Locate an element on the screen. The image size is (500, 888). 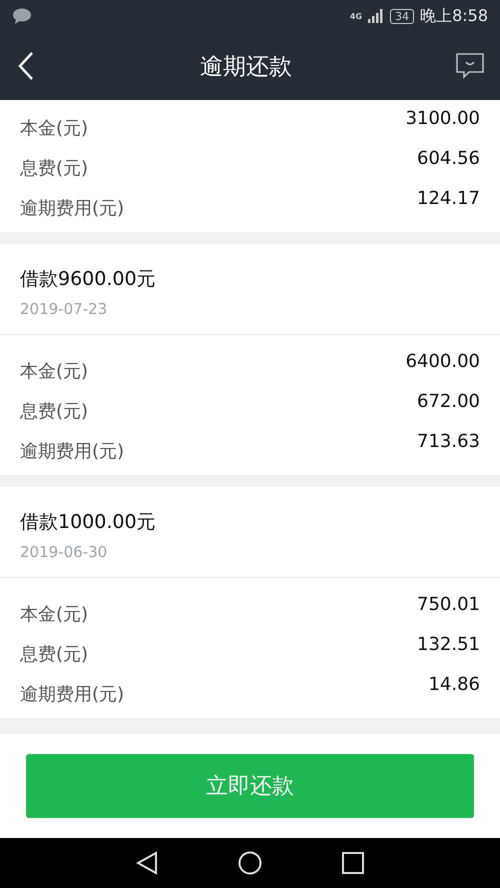
fee-amount: 604.56 is located at coordinates (448, 158).